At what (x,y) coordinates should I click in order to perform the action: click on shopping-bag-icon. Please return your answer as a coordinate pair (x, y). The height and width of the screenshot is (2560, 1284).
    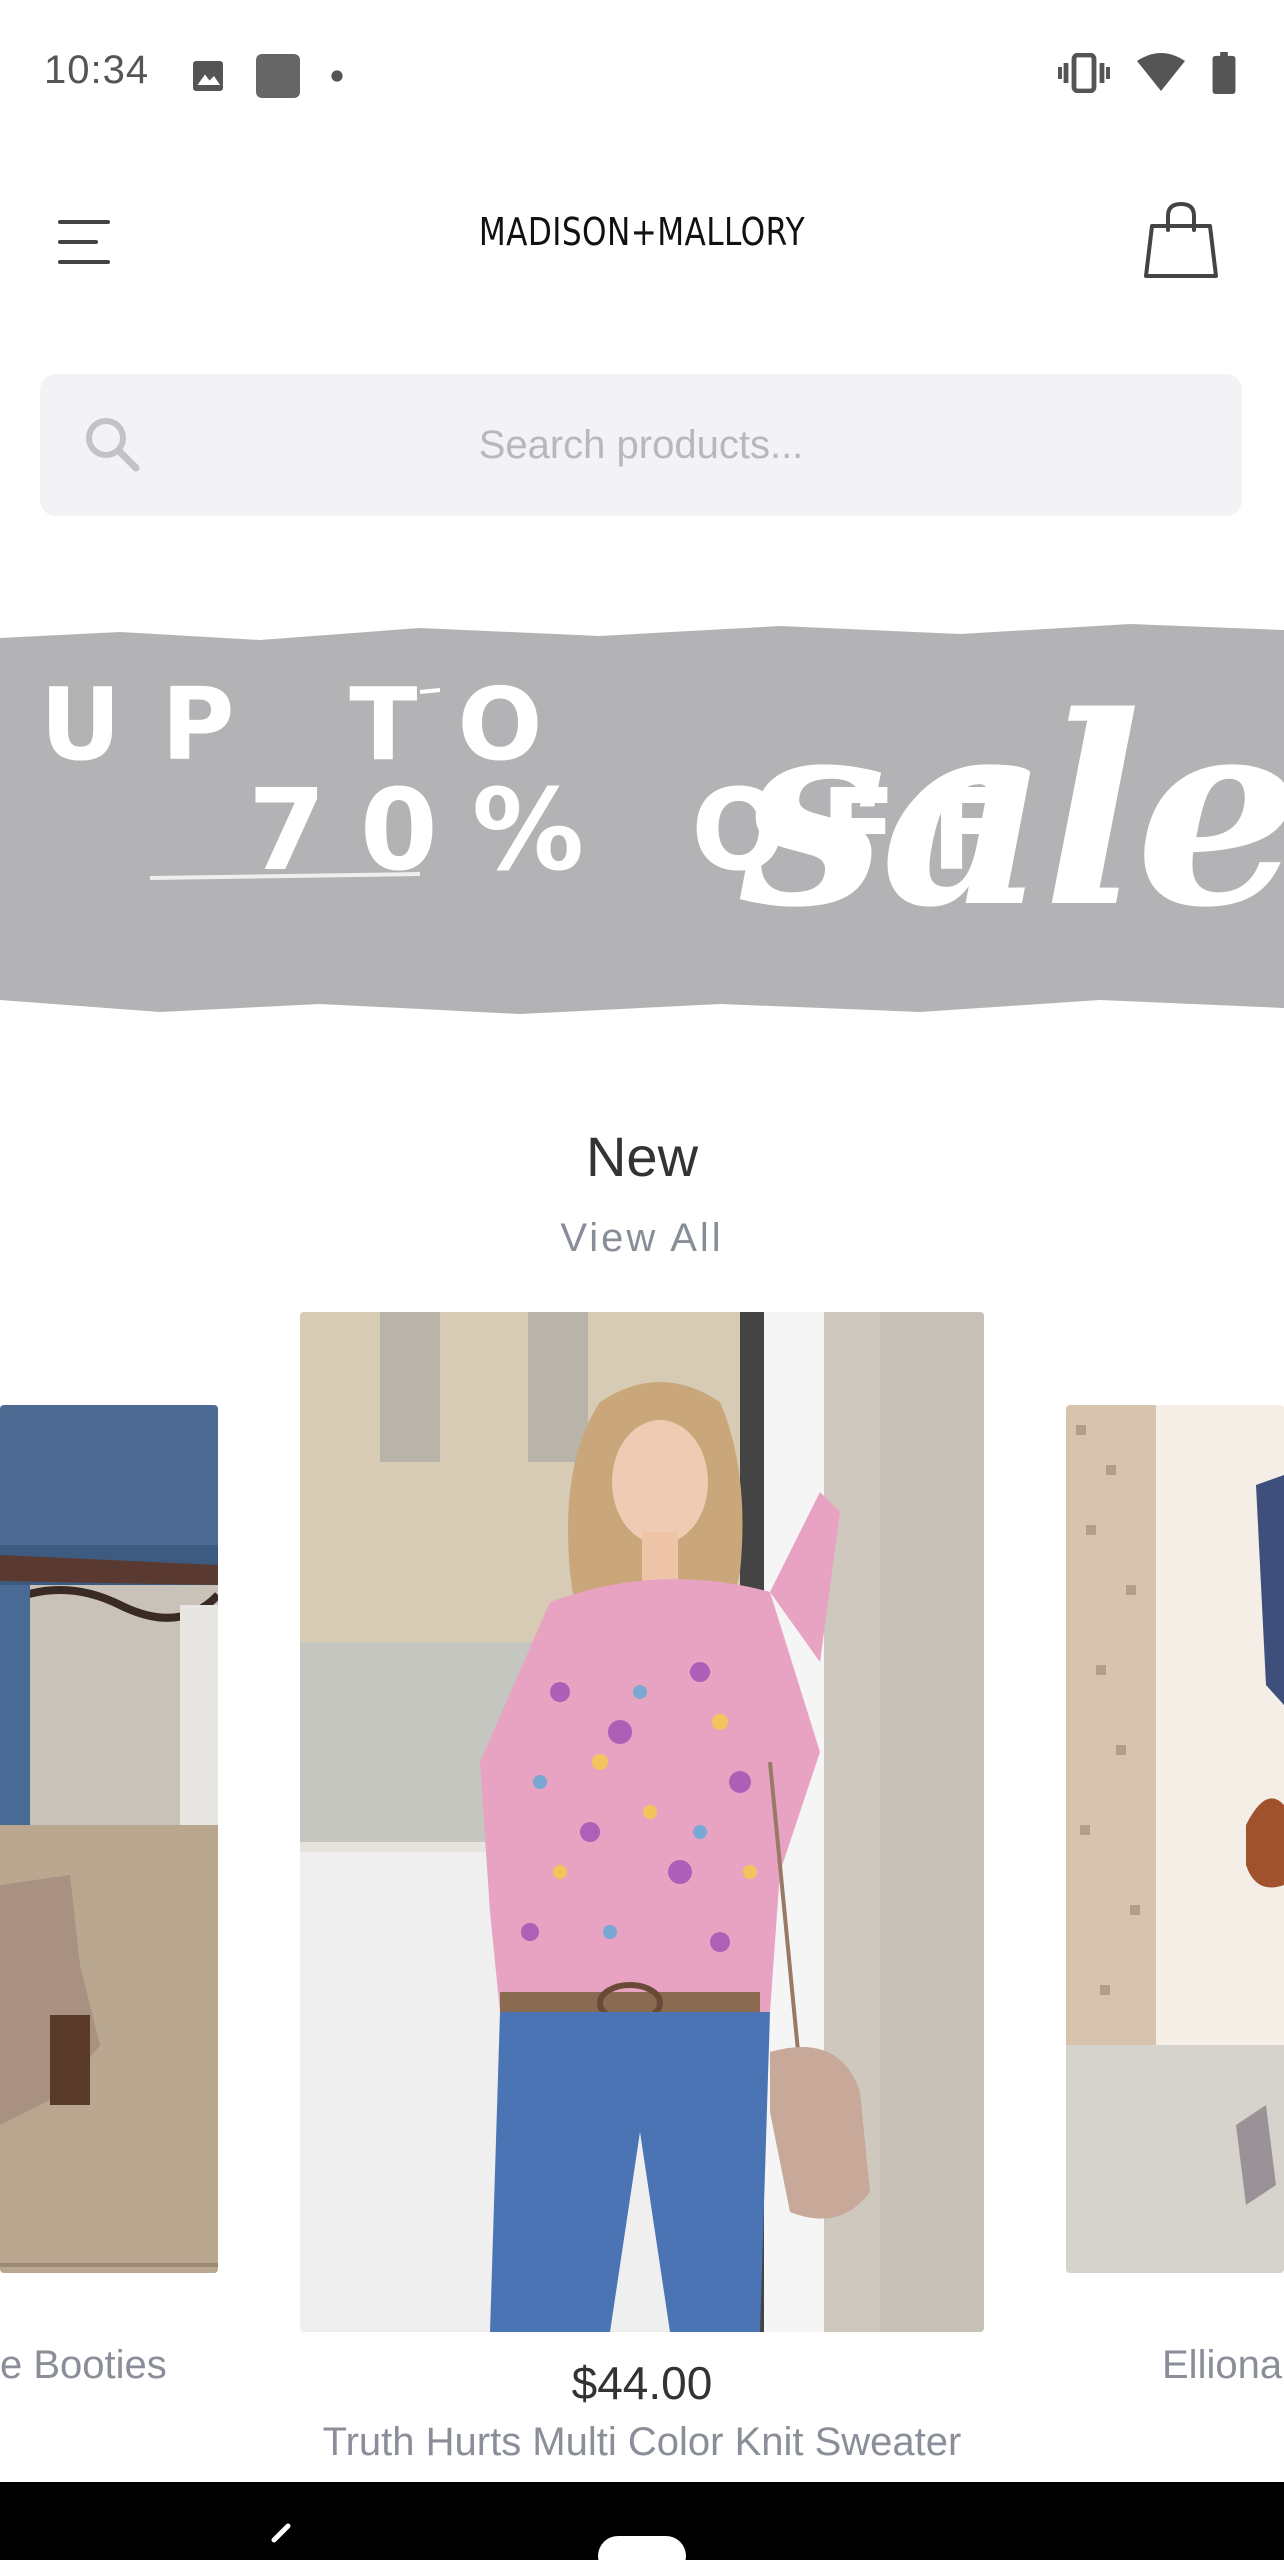
    Looking at the image, I should click on (1181, 239).